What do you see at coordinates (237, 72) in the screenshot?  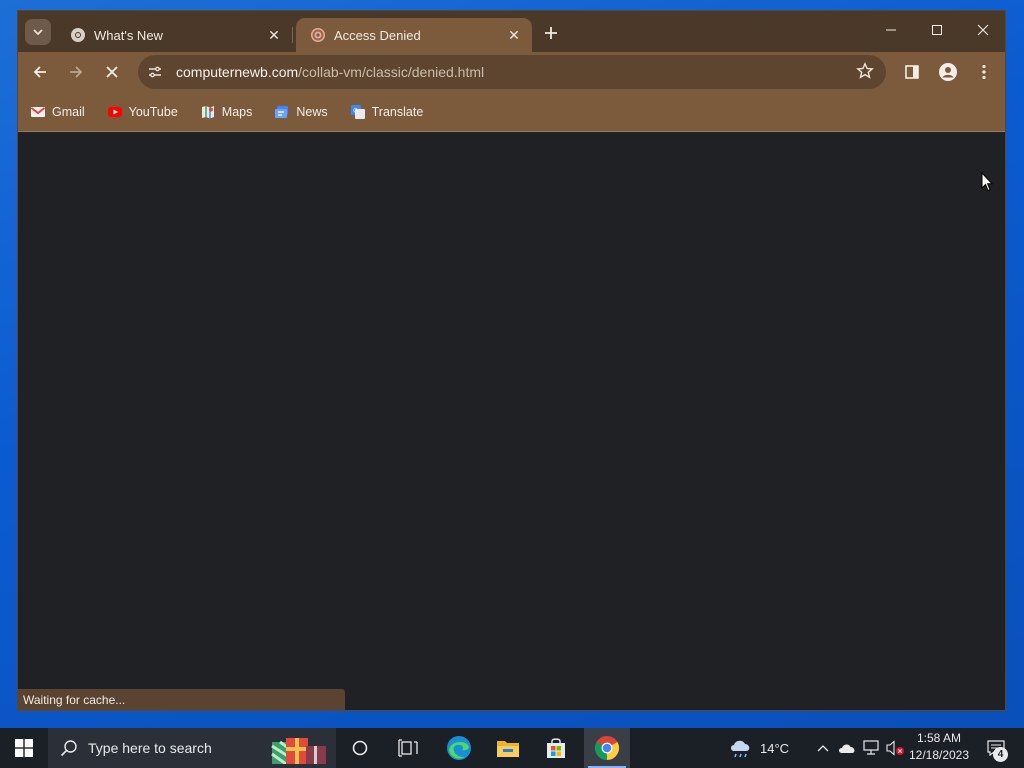 I see `url-host: computernewb.com` at bounding box center [237, 72].